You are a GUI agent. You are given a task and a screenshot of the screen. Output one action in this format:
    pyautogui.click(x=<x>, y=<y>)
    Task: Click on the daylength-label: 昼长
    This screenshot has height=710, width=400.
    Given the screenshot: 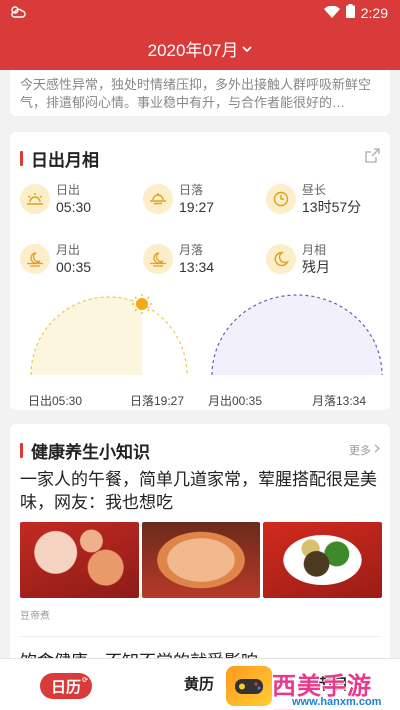 What is the action you would take?
    pyautogui.click(x=314, y=190)
    